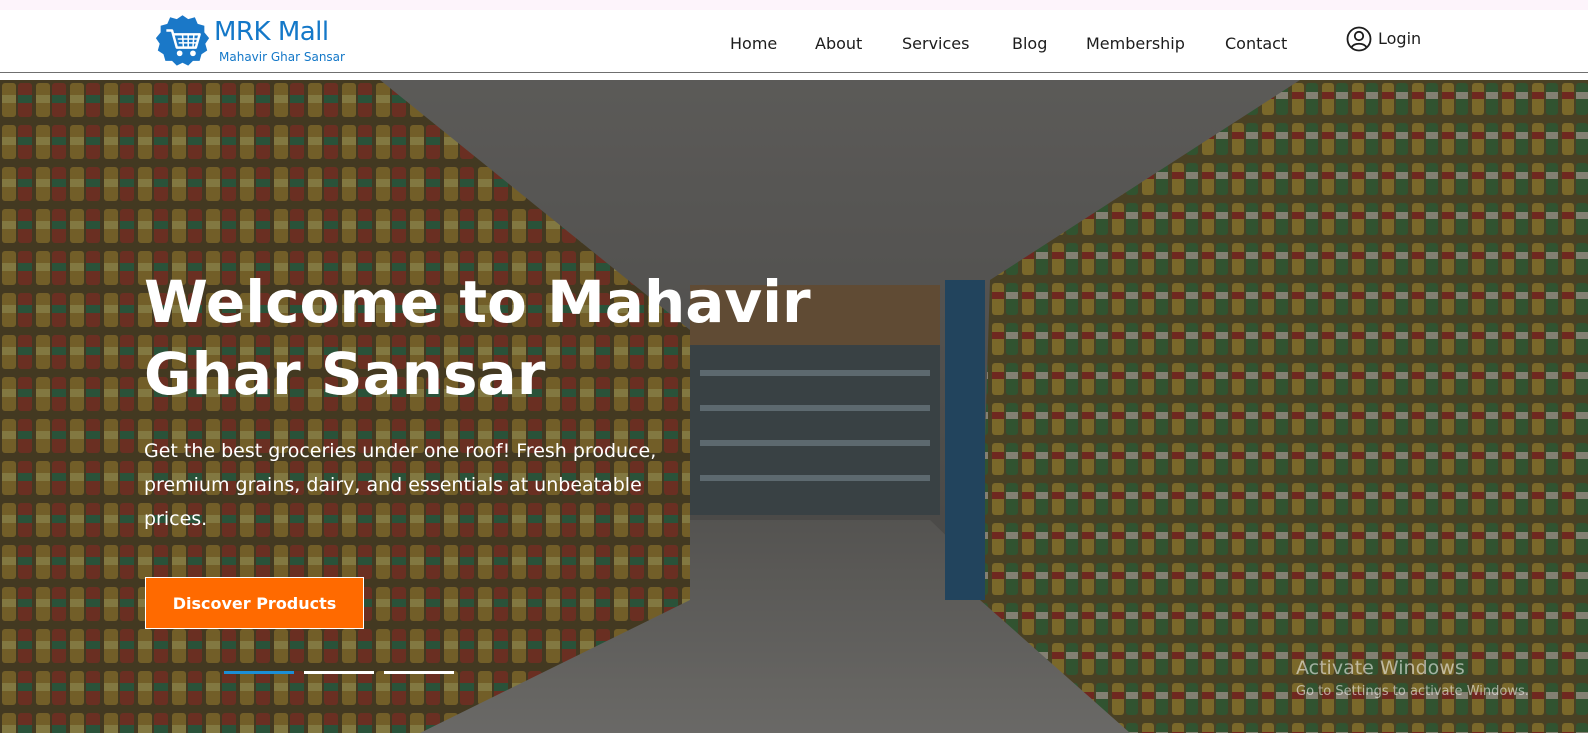 The image size is (1588, 733). What do you see at coordinates (935, 43) in the screenshot?
I see `nav-link-services: Services` at bounding box center [935, 43].